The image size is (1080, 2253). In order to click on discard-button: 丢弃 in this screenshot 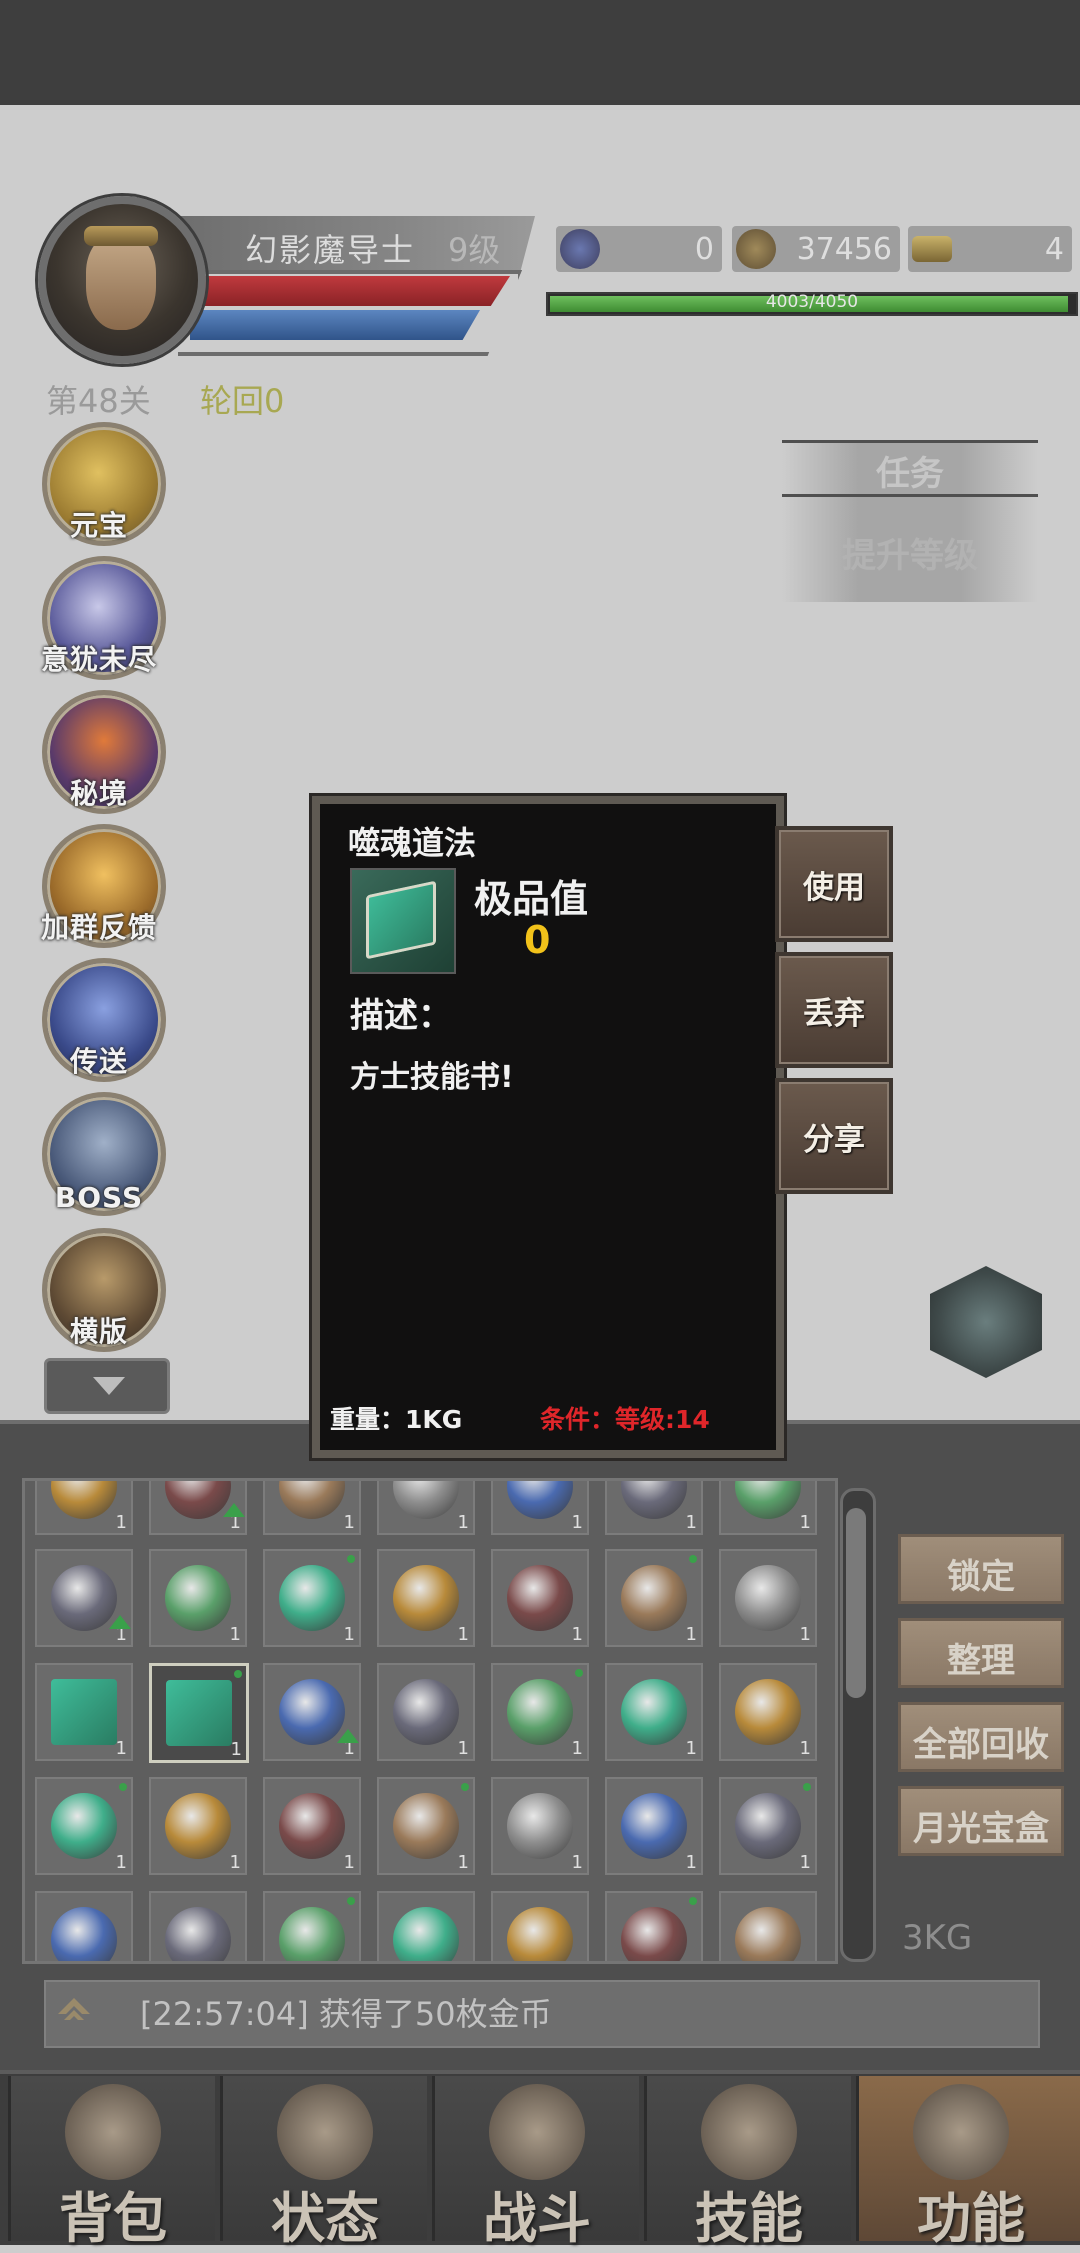, I will do `click(834, 1010)`.